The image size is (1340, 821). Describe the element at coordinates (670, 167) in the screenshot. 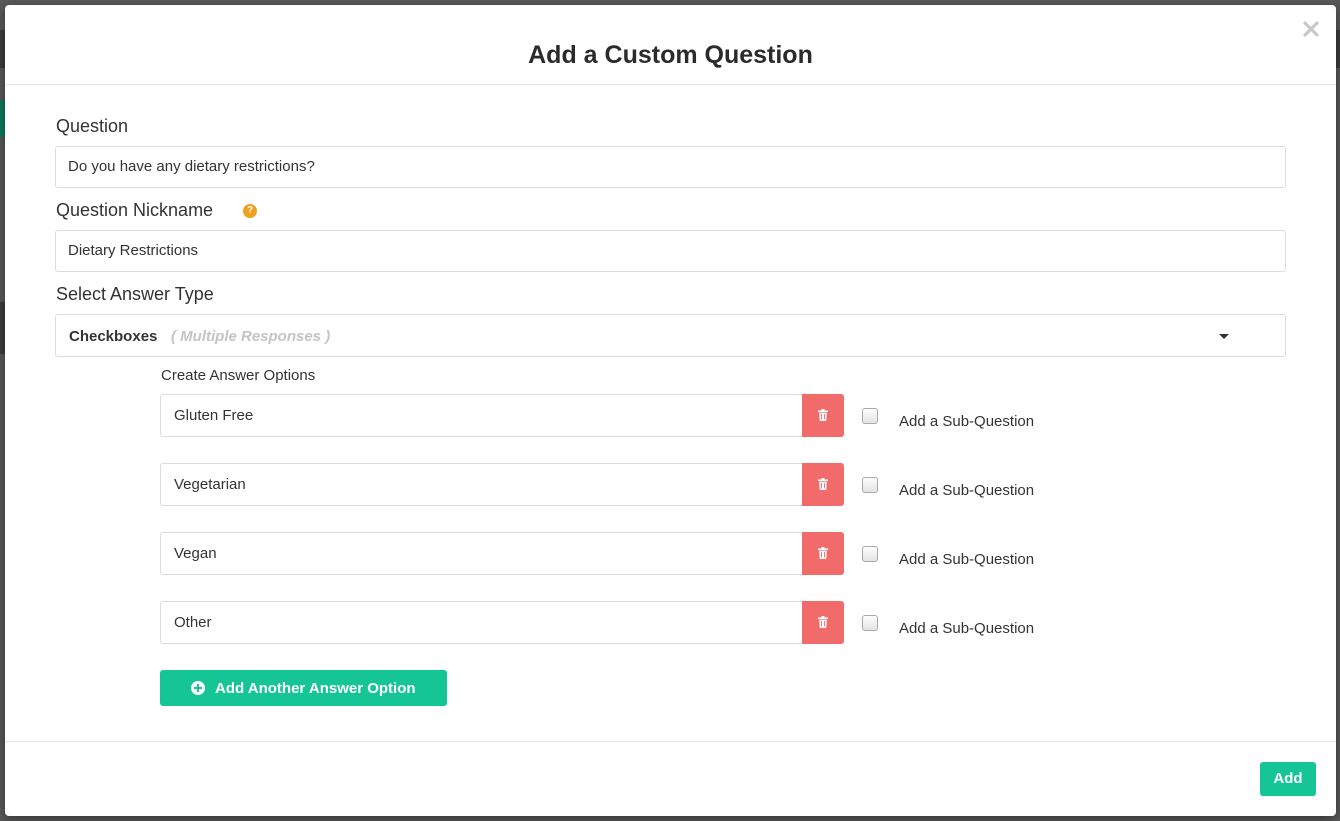

I see `question-input: Do you have any dietary restrictions?` at that location.